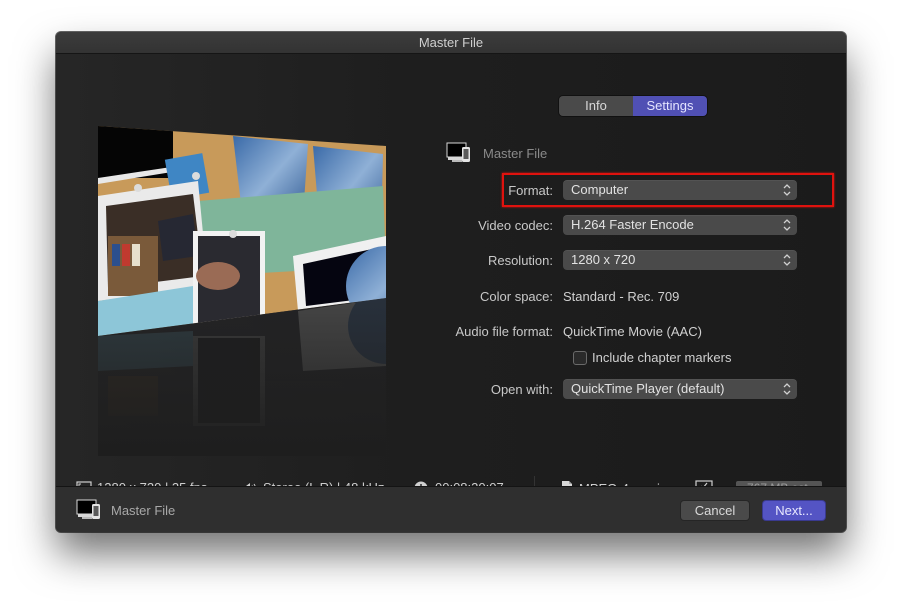  I want to click on resolution-select: 1280 x 720, so click(680, 260).